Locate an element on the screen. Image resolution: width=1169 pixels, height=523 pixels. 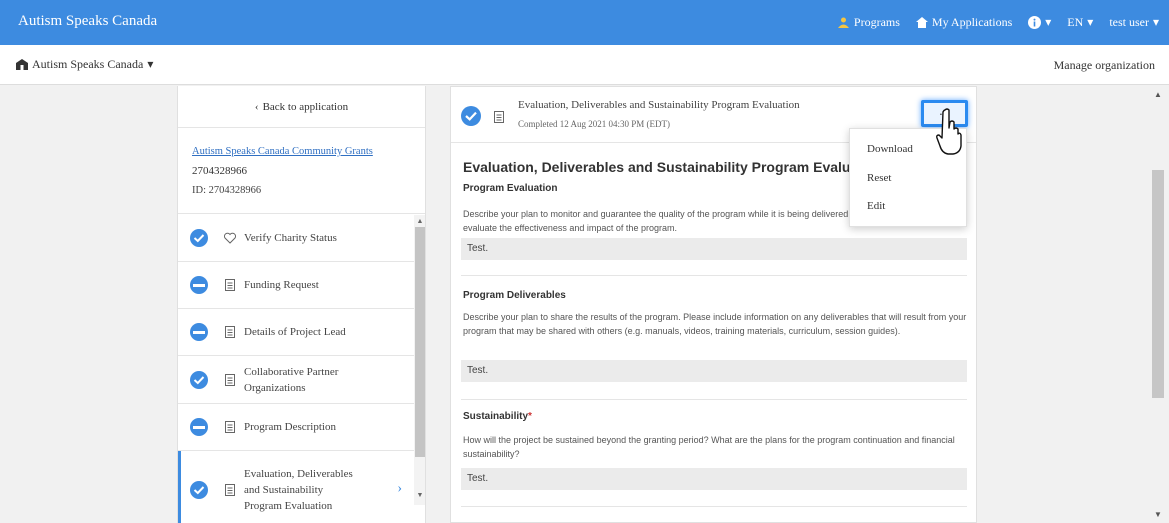
required-mark: * is located at coordinates (530, 416).